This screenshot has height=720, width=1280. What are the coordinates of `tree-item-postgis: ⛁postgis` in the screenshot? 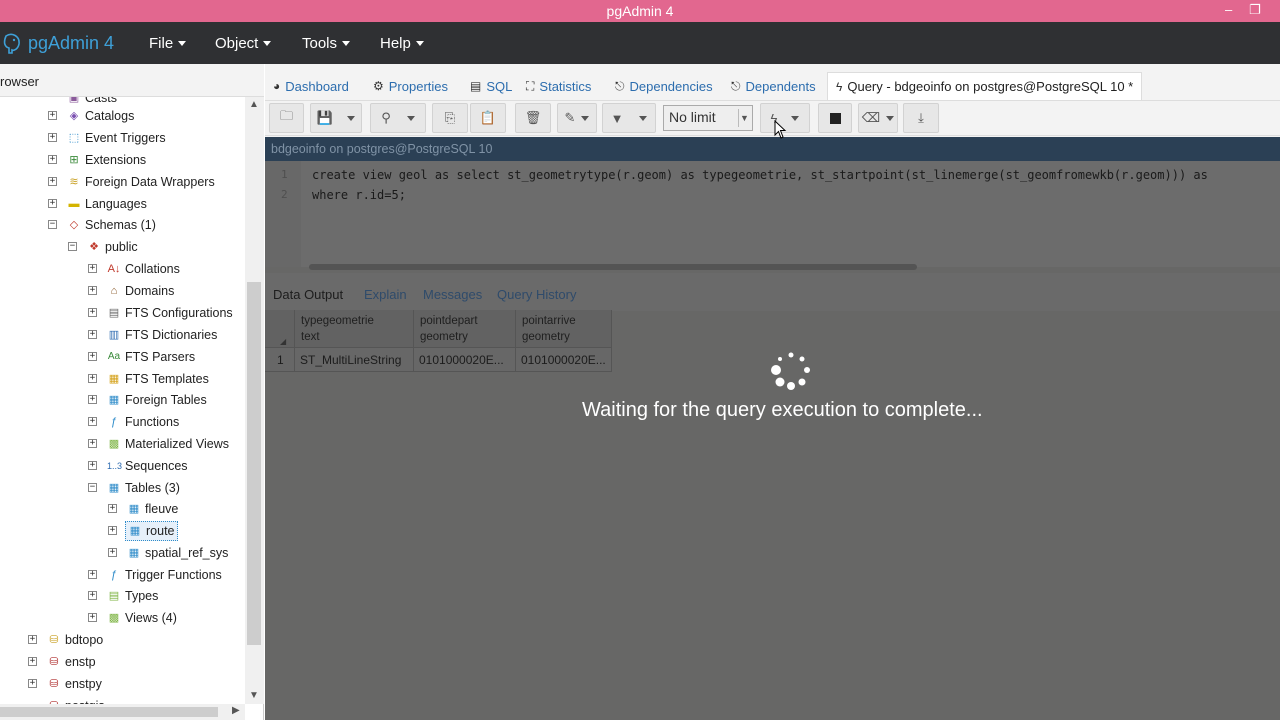 It's located at (75, 700).